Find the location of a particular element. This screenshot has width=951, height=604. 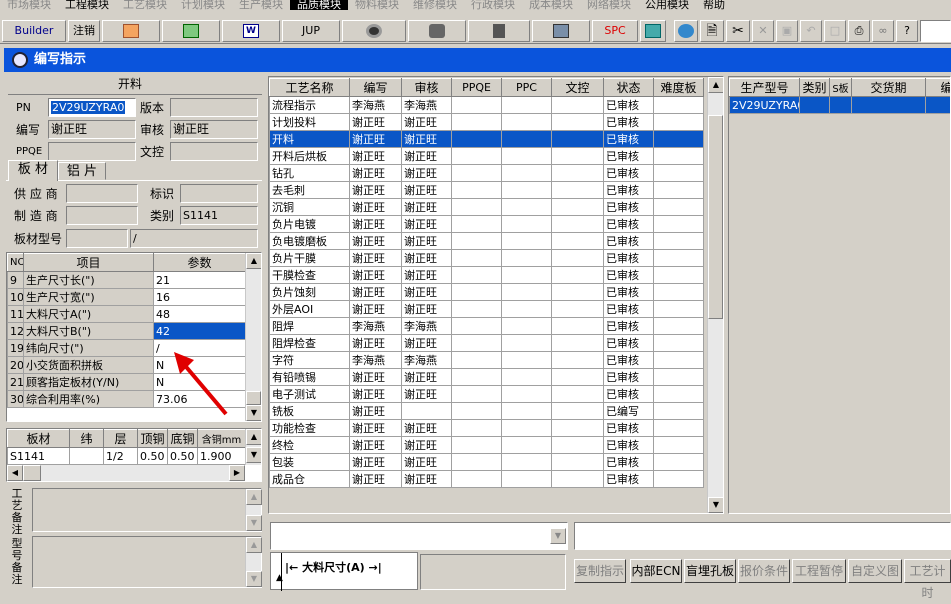

col-difficulty: 难度板 is located at coordinates (679, 88).